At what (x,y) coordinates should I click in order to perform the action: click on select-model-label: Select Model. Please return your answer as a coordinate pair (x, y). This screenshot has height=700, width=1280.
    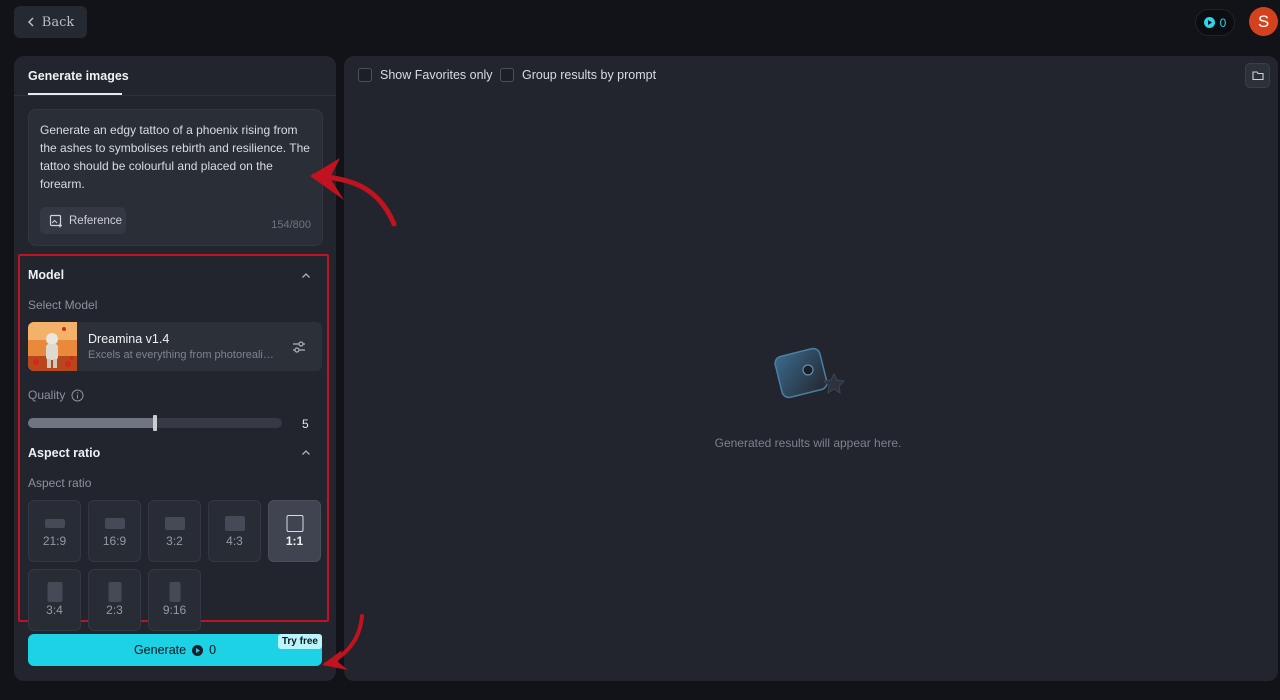
    Looking at the image, I should click on (63, 305).